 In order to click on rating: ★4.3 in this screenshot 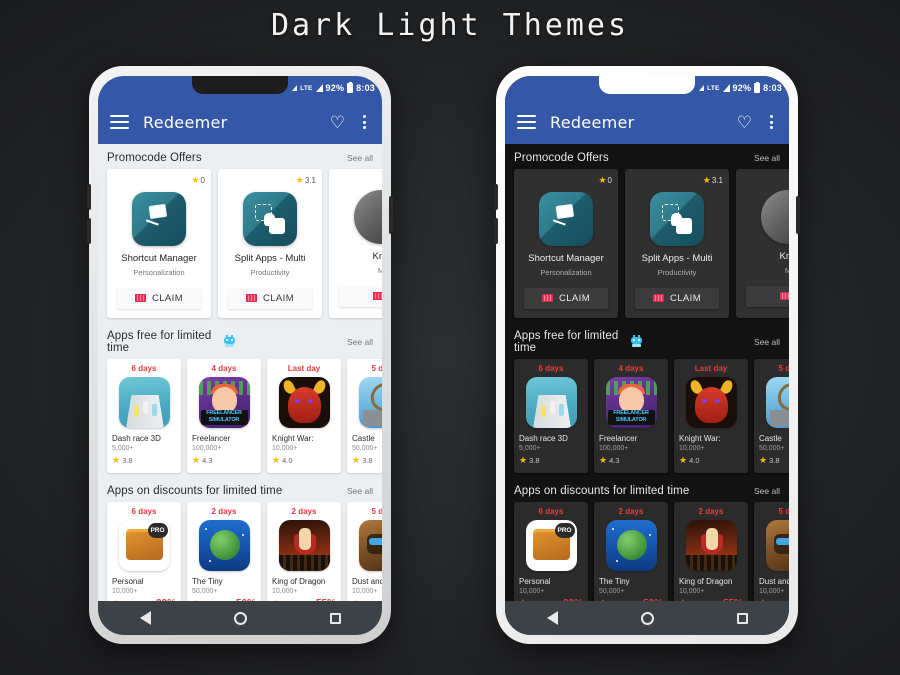, I will do `click(631, 460)`.